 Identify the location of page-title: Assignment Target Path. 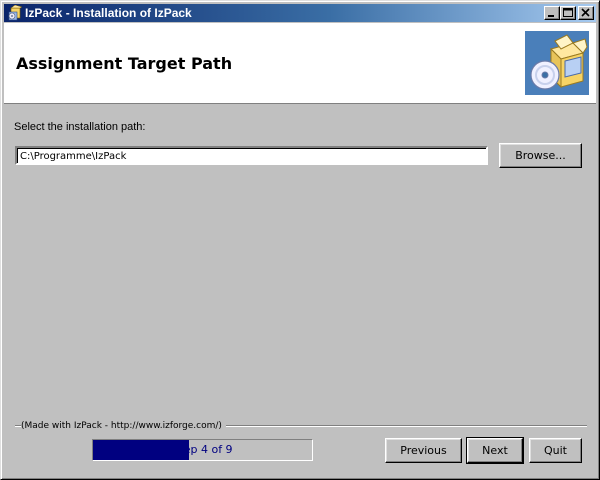
(124, 63).